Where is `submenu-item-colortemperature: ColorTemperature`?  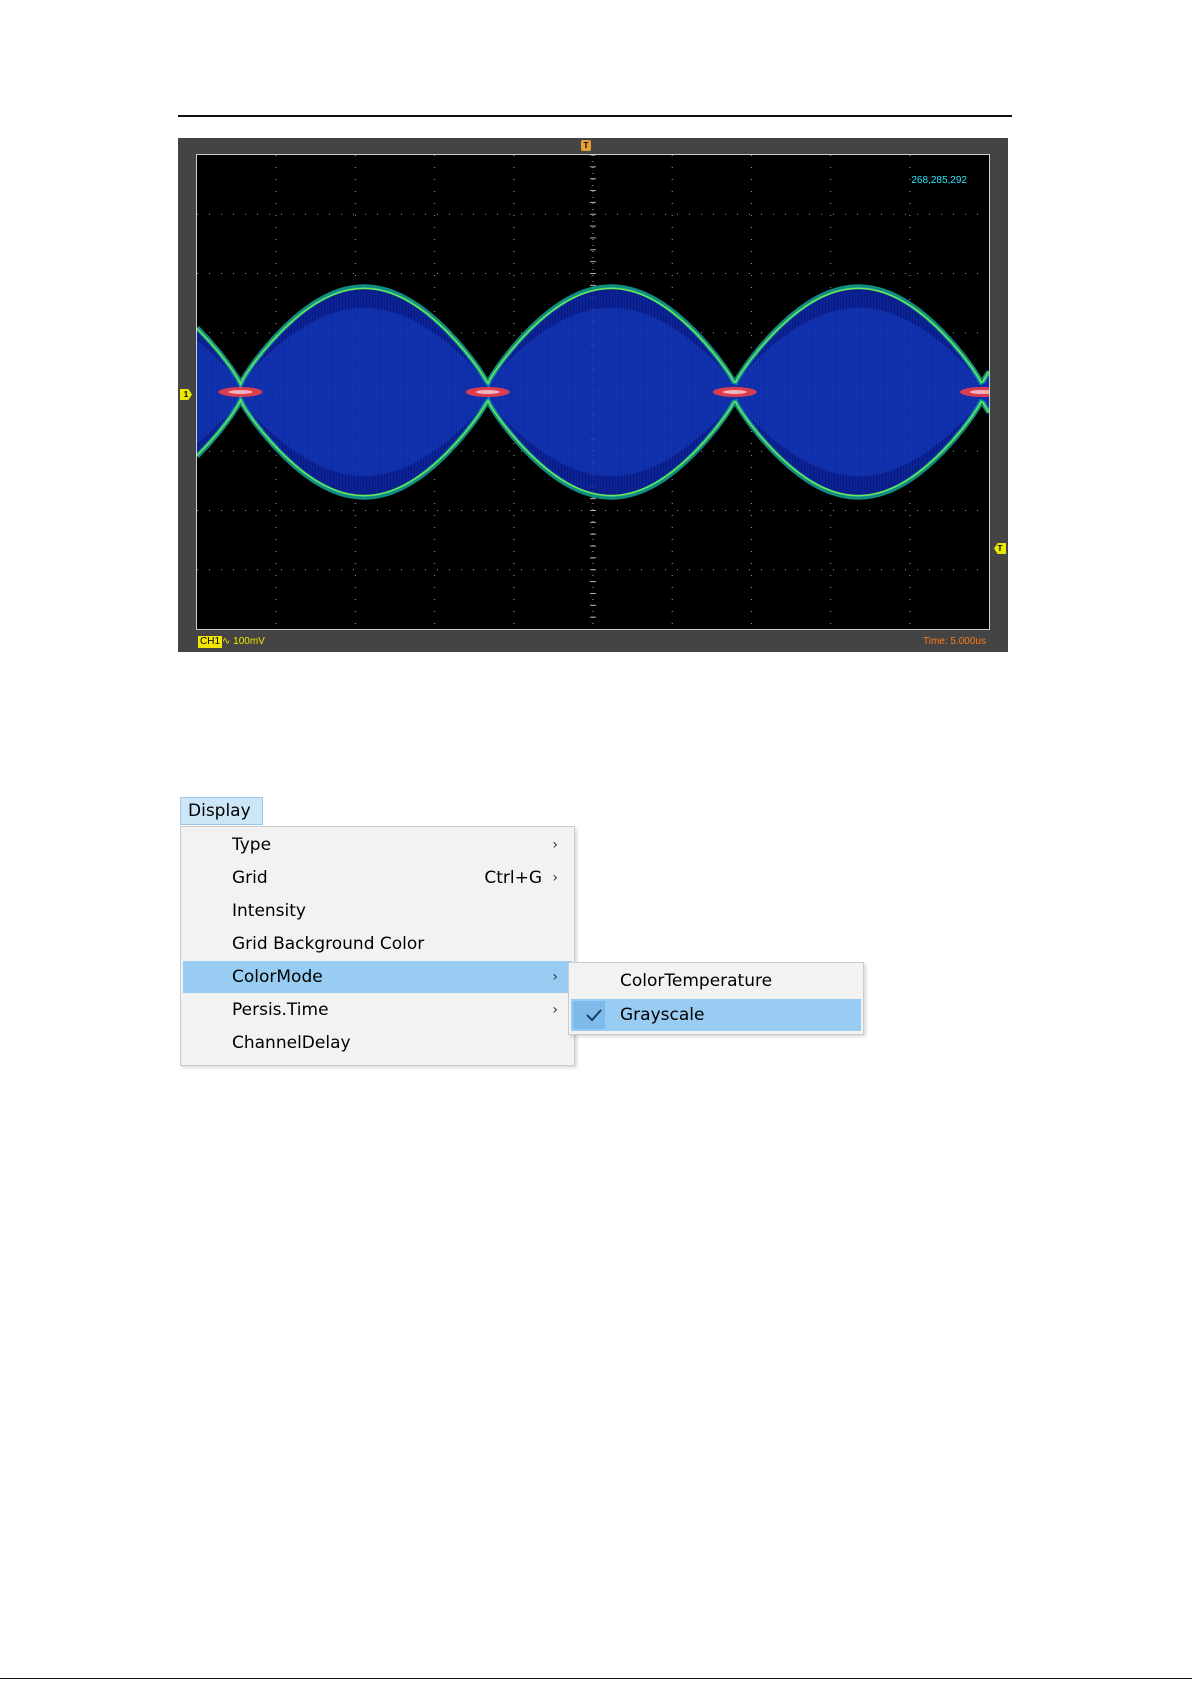
submenu-item-colortemperature: ColorTemperature is located at coordinates (716, 981).